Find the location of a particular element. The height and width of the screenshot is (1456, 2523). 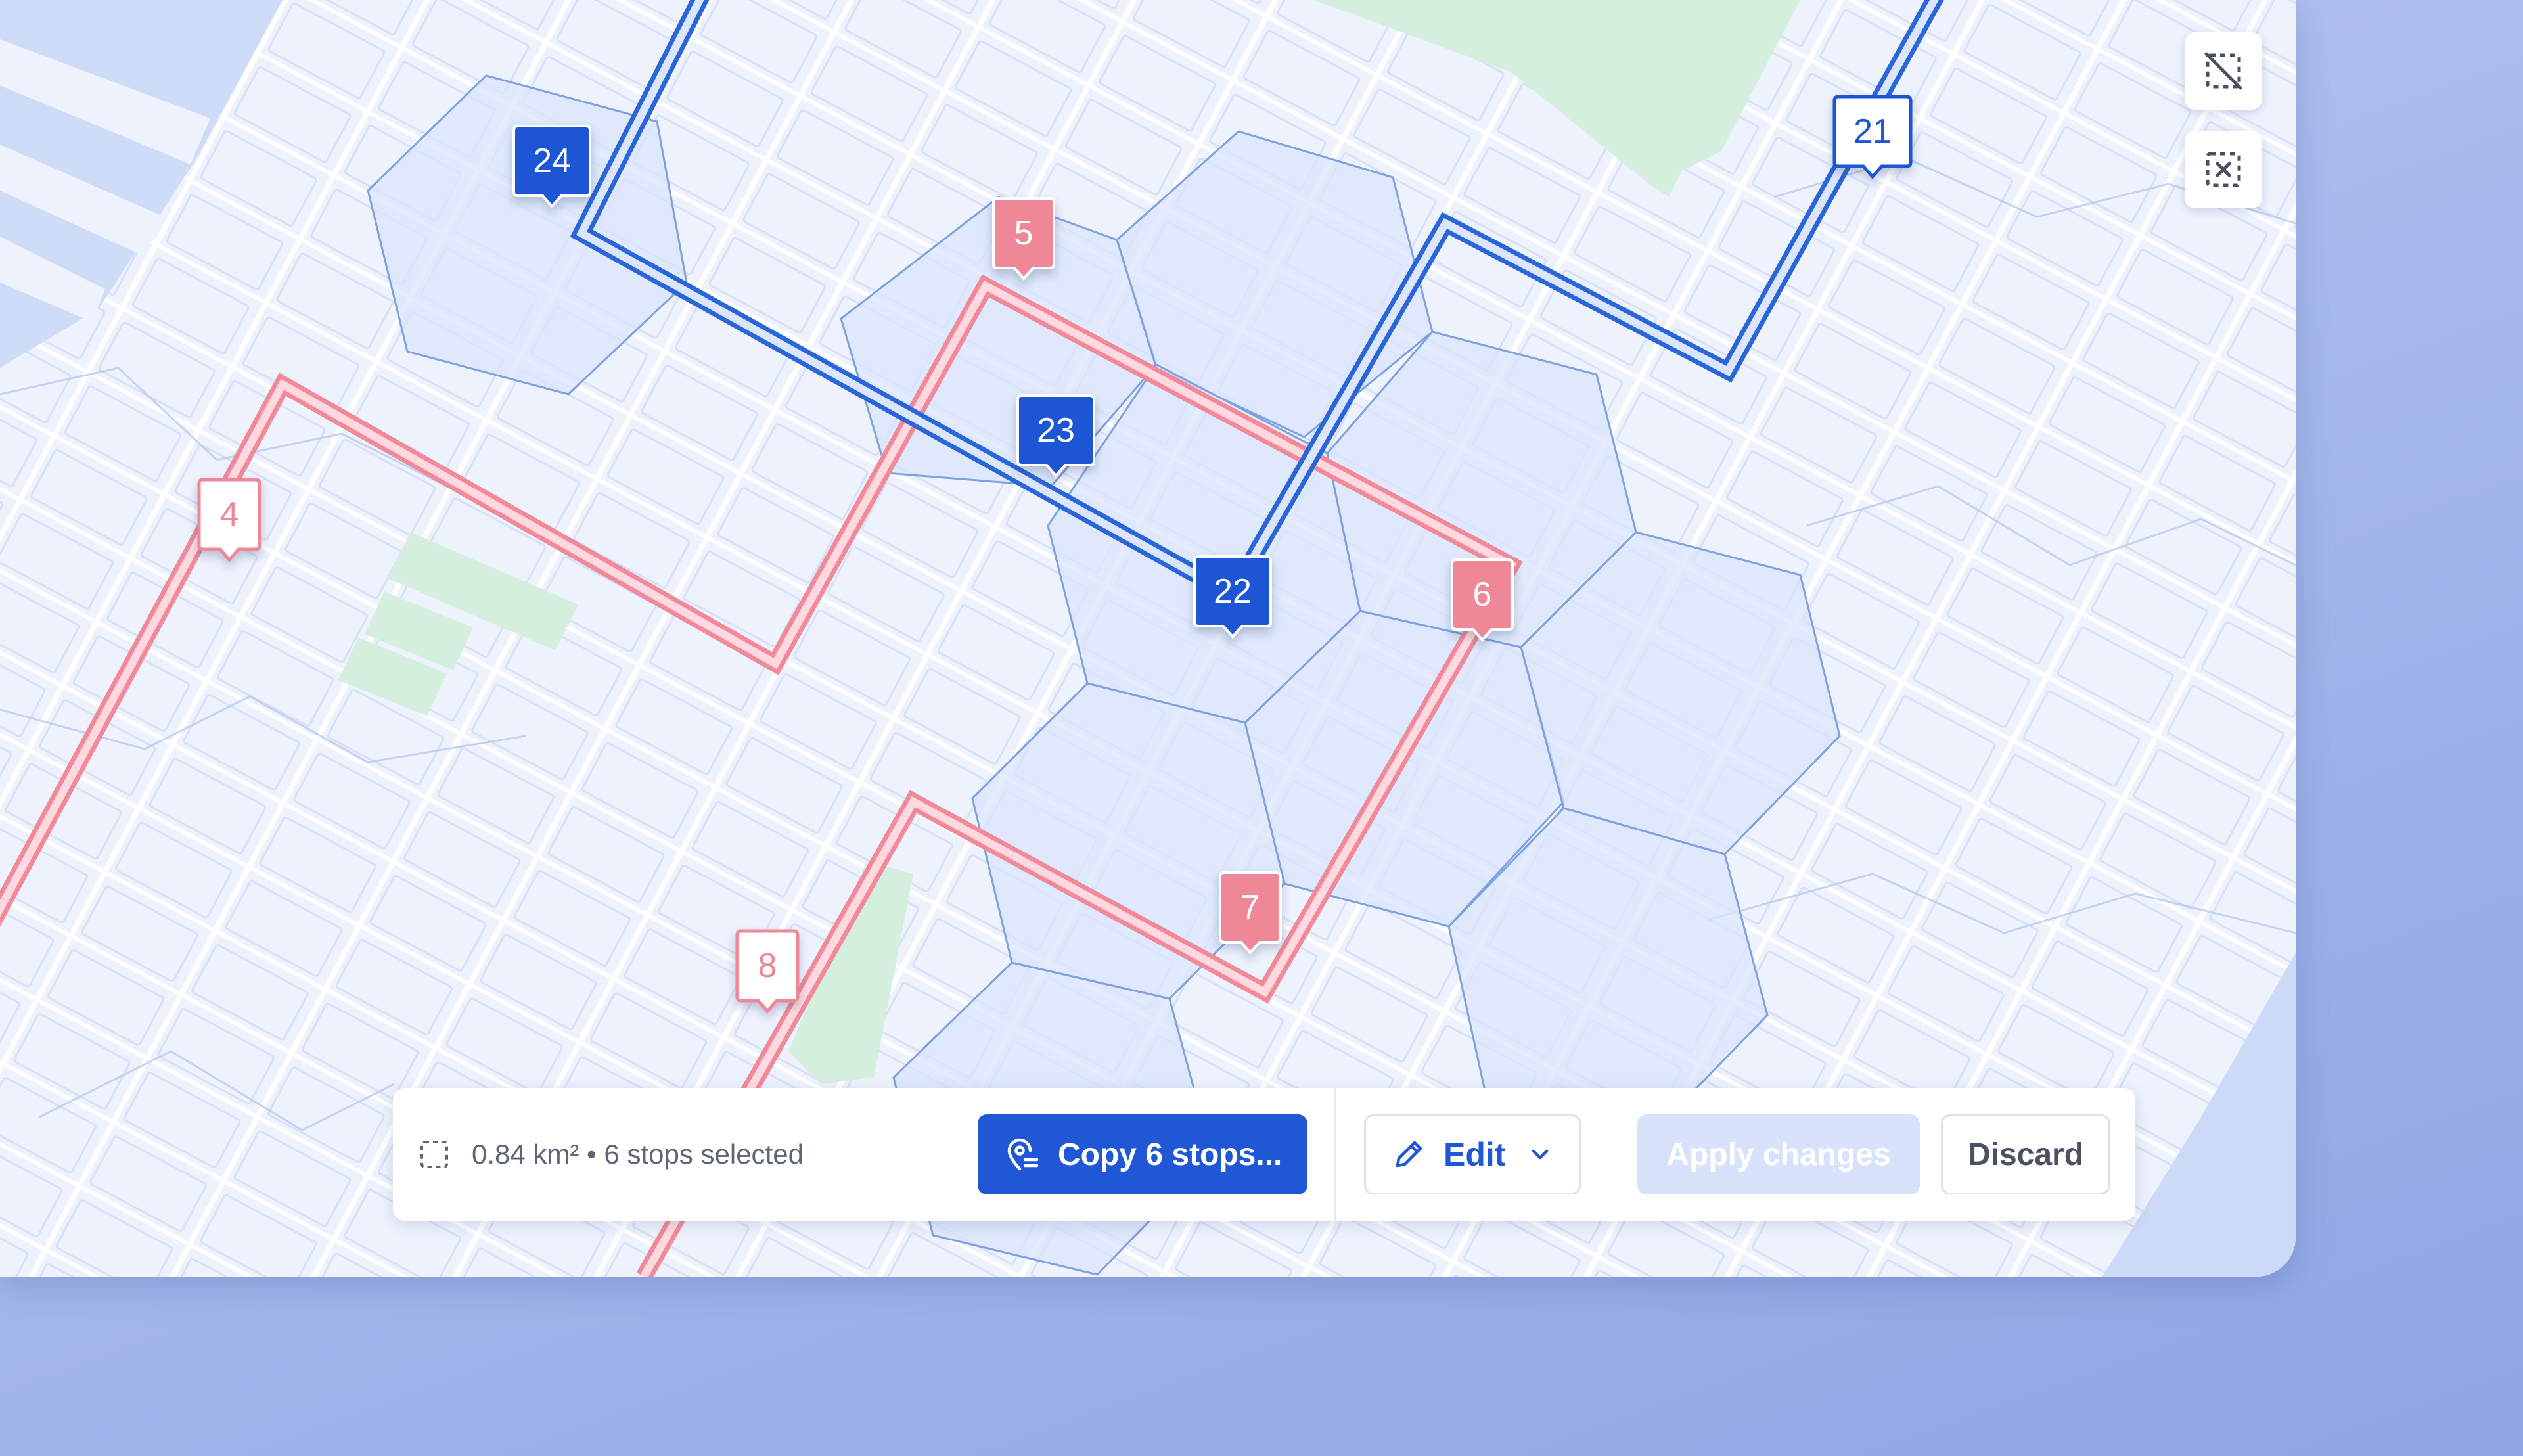

location-copy-icon is located at coordinates (1023, 1154).